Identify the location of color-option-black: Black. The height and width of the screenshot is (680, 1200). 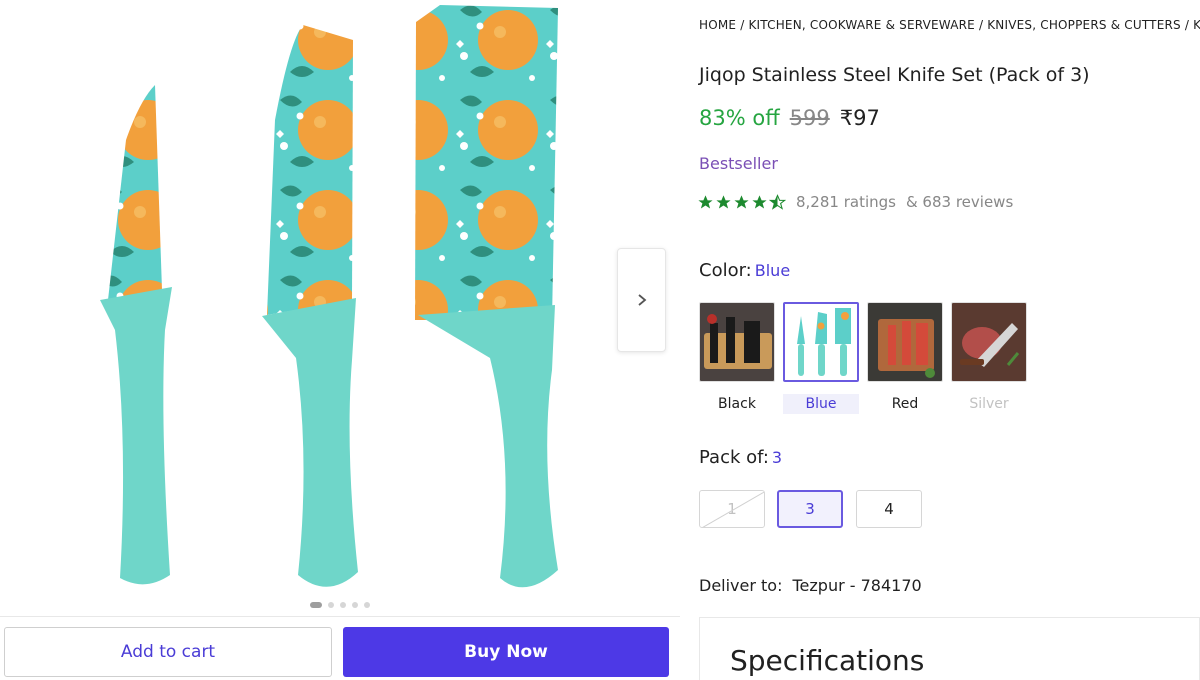
(737, 404).